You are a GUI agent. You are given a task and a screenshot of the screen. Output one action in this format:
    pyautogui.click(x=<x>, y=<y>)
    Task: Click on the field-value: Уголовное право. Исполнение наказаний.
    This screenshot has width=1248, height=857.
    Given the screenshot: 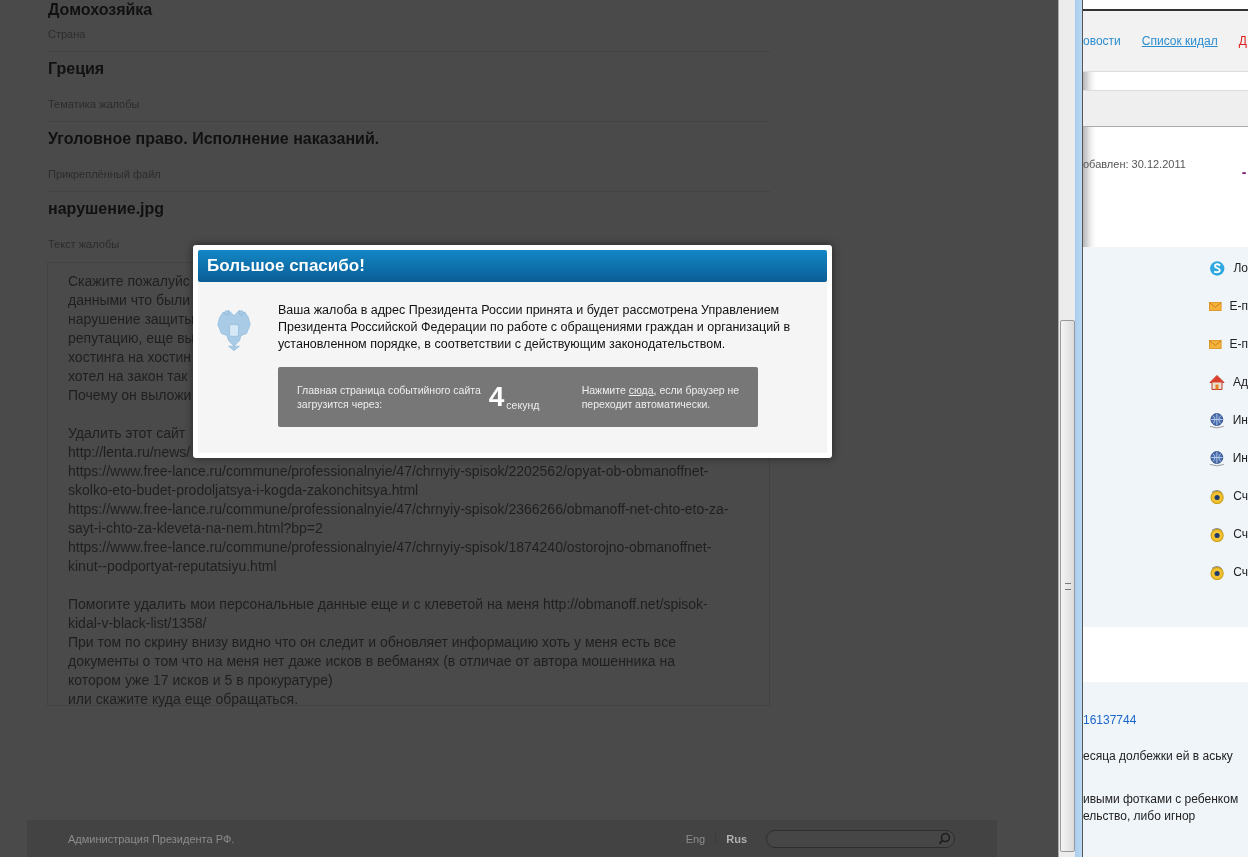 What is the action you would take?
    pyautogui.click(x=214, y=139)
    